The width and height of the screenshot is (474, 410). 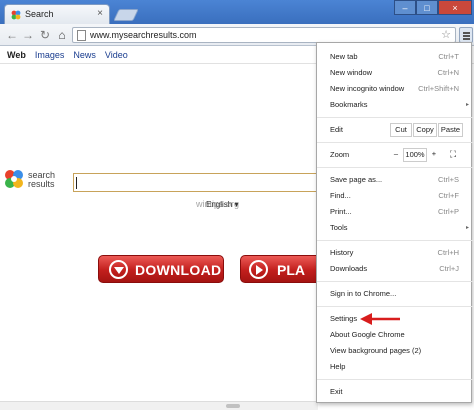 I want to click on menu-item-find: Find... Ctrl+F, so click(x=395, y=196).